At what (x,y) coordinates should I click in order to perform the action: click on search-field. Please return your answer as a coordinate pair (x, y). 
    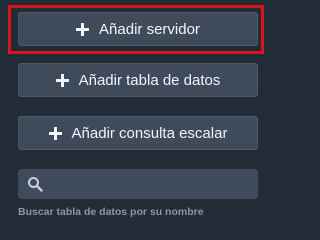
    Looking at the image, I should click on (138, 184).